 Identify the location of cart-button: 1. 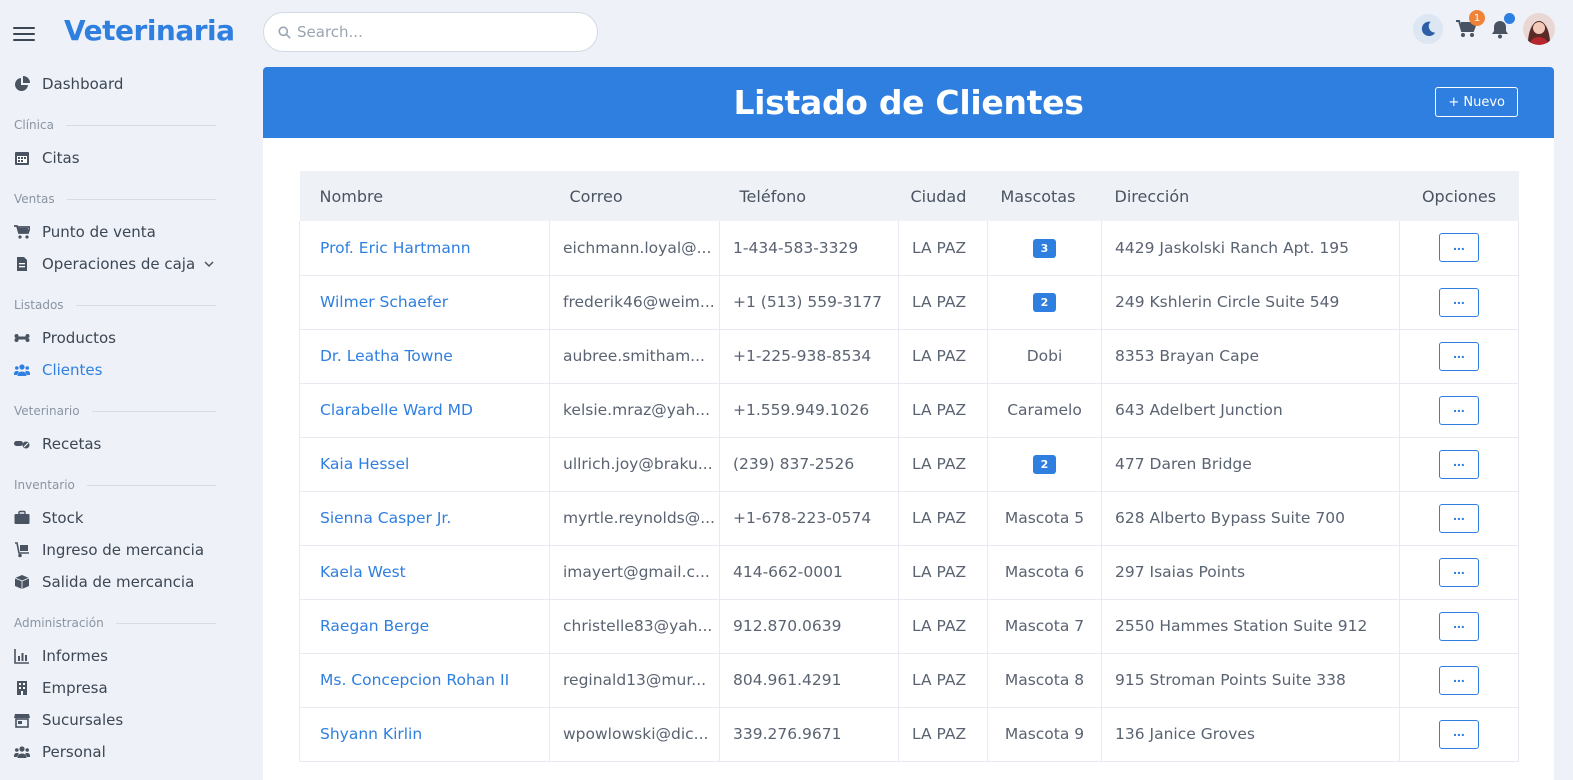
(1470, 25).